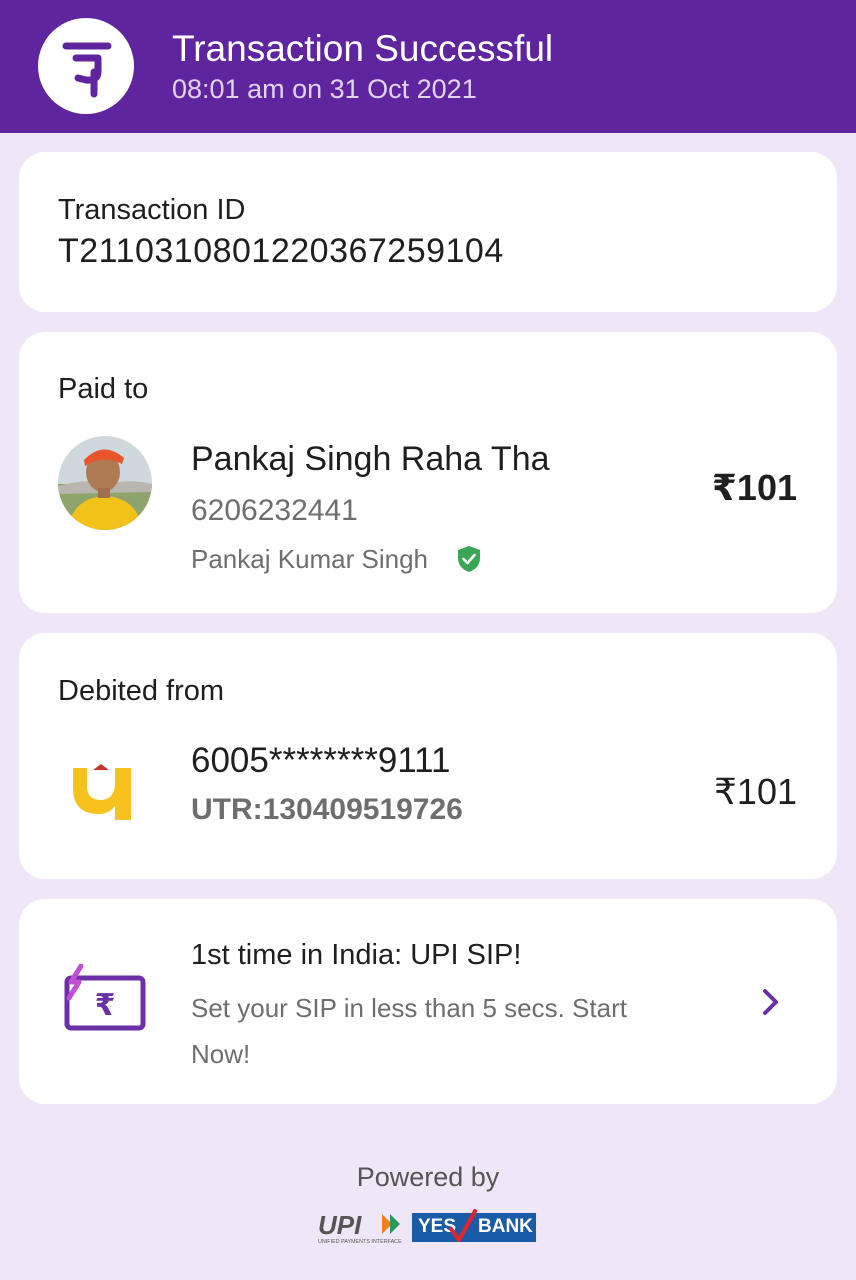 The height and width of the screenshot is (1280, 856). I want to click on payee-avatar, so click(105, 483).